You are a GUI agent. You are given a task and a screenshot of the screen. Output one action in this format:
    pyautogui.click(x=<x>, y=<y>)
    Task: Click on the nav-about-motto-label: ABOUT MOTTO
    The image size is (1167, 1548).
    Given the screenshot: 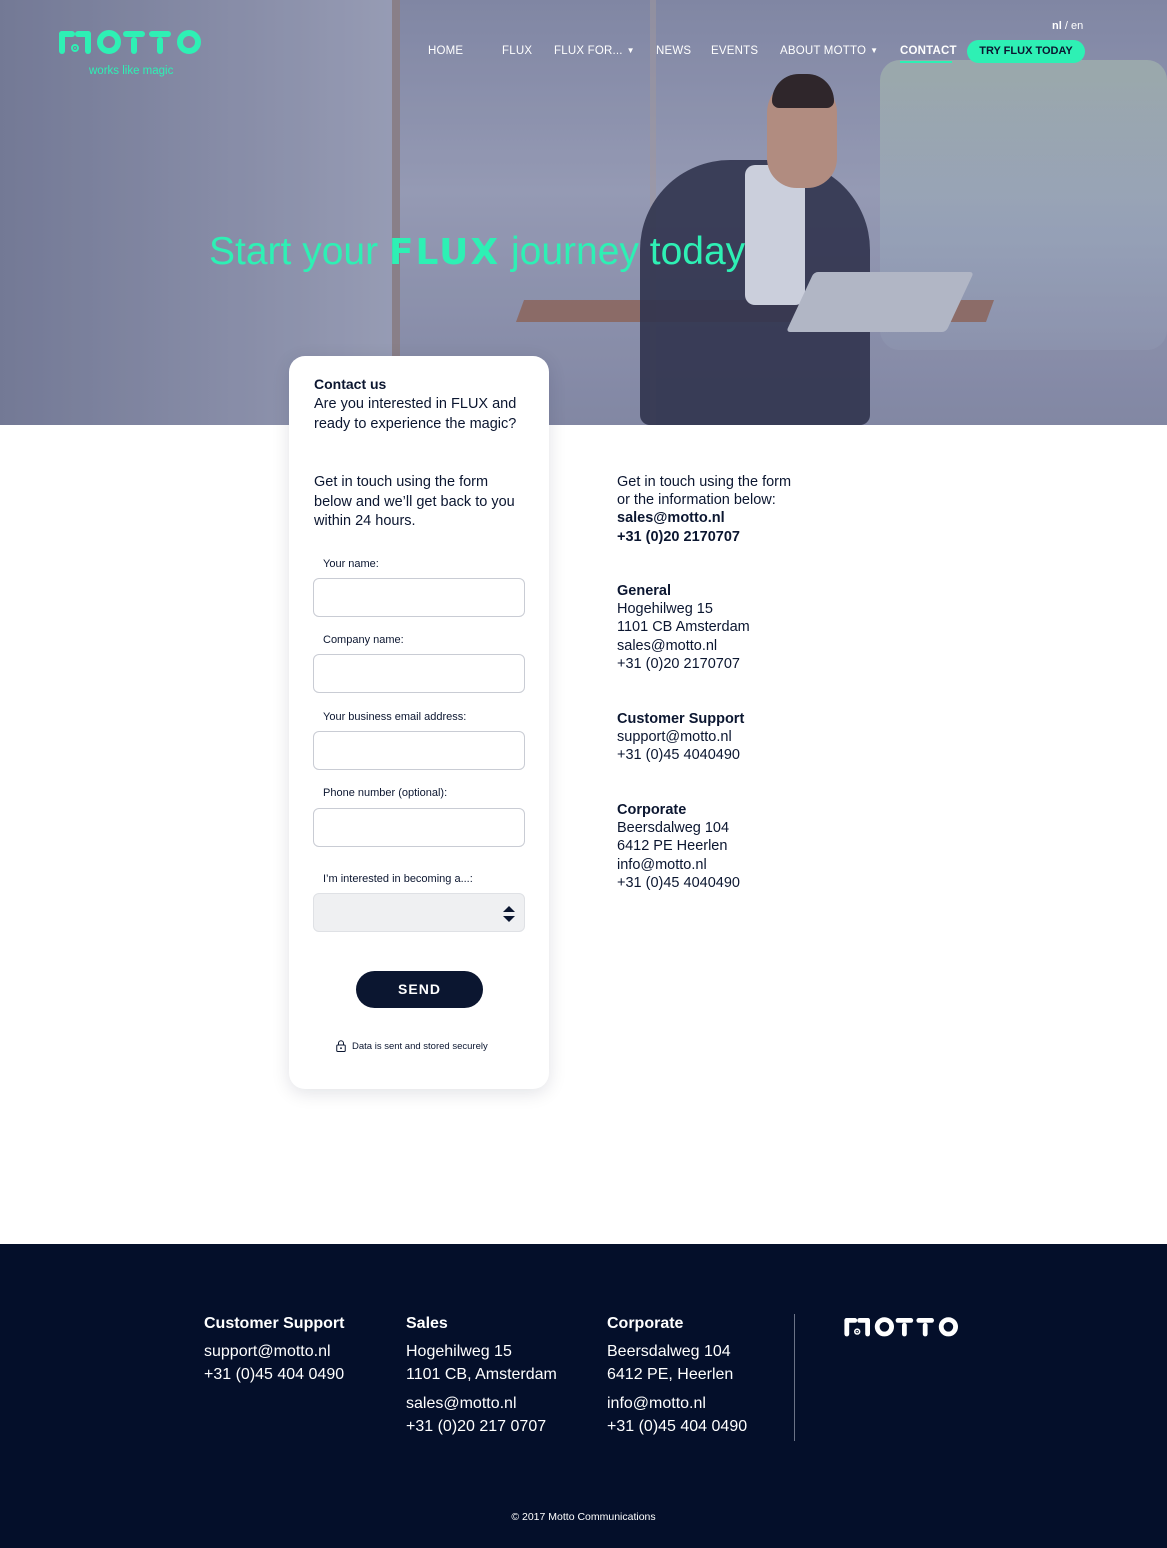 What is the action you would take?
    pyautogui.click(x=823, y=51)
    